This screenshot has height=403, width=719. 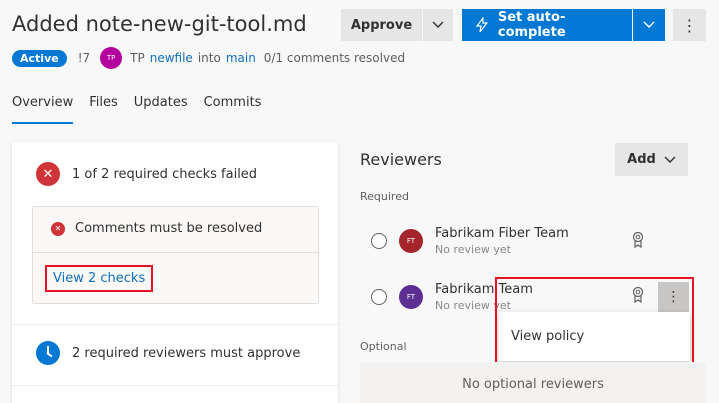 What do you see at coordinates (484, 289) in the screenshot?
I see `reviewer-name: Fabrikam Team` at bounding box center [484, 289].